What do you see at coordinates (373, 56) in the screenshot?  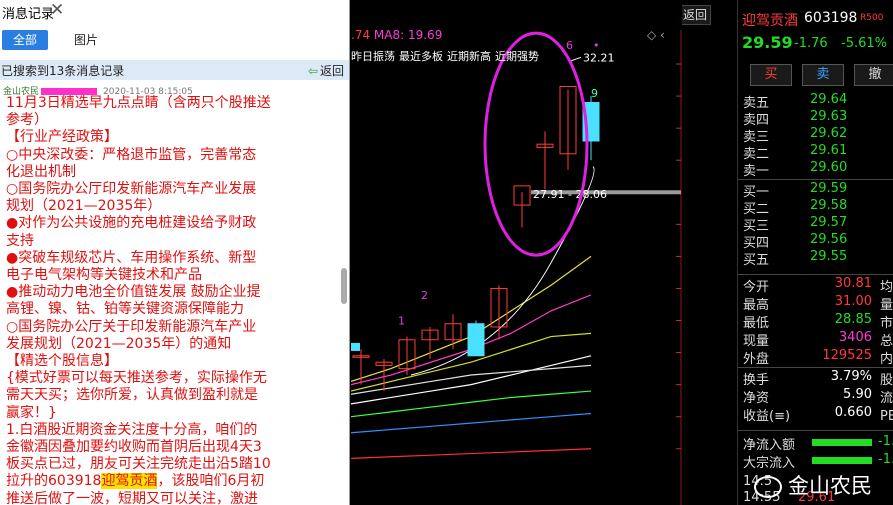 I see `pattern-label: 昨日振荡` at bounding box center [373, 56].